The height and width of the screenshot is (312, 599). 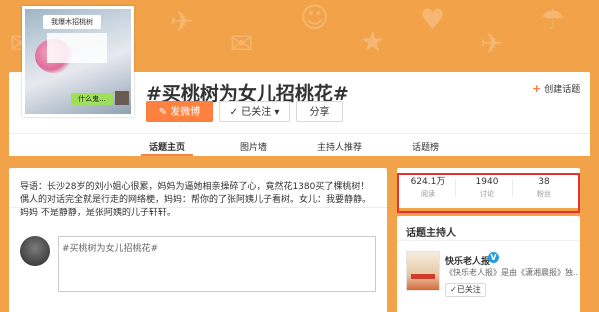 I want to click on active-tab-underline, so click(x=167, y=155).